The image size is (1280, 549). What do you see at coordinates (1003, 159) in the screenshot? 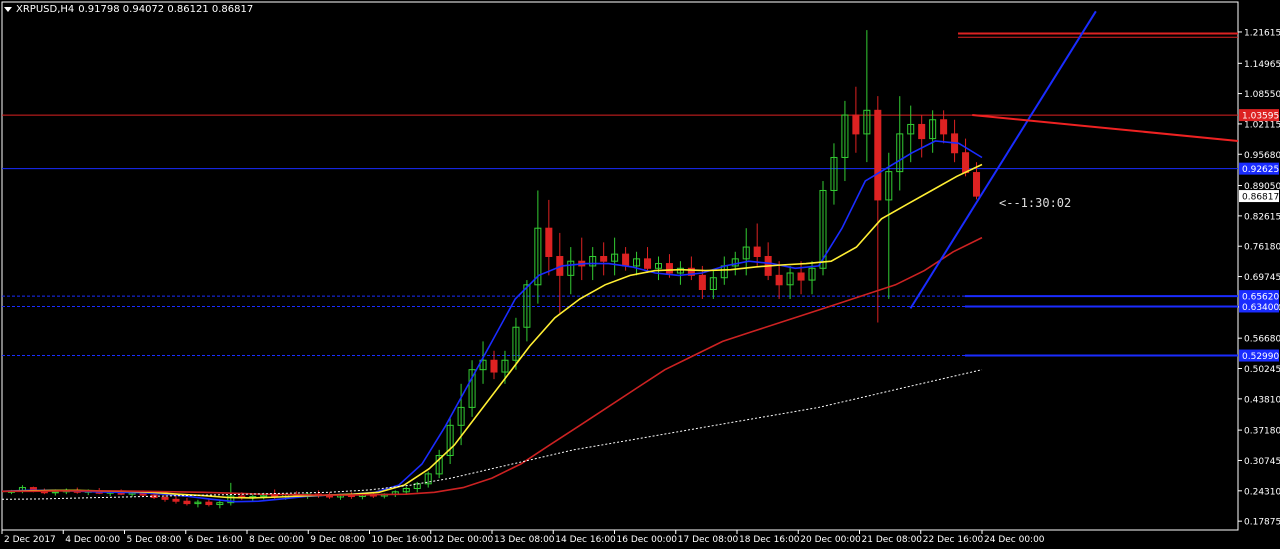
I see `trend-line-rising` at bounding box center [1003, 159].